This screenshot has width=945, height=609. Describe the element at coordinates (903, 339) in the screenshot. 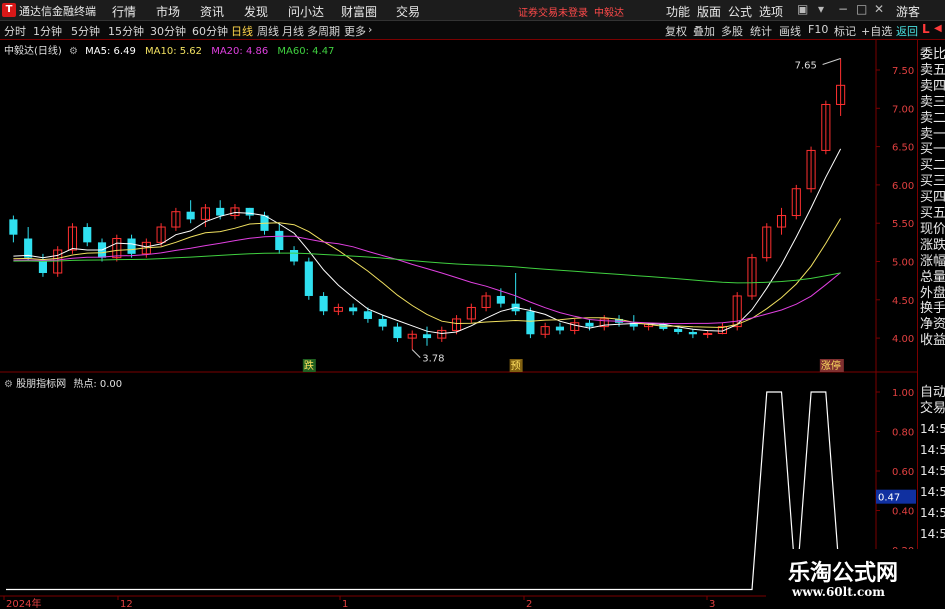

I see `price-tick-label: 4.00` at that location.